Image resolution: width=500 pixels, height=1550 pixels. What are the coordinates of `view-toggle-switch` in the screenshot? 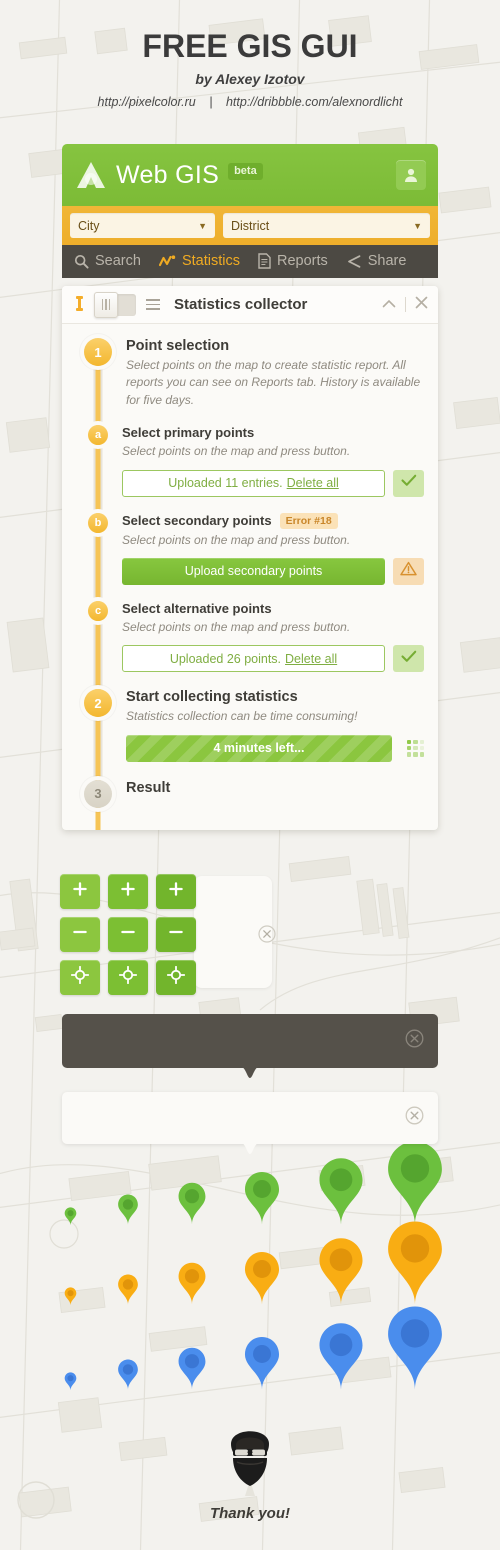 It's located at (115, 304).